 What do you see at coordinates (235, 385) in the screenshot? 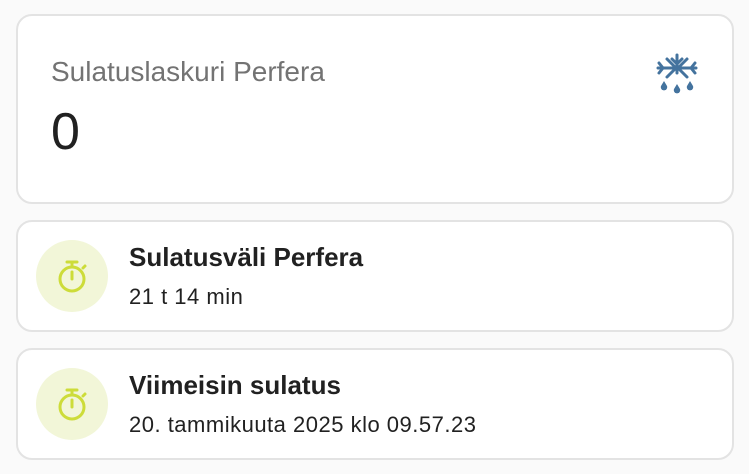
I see `tile-title: Viimeisin sulatus` at bounding box center [235, 385].